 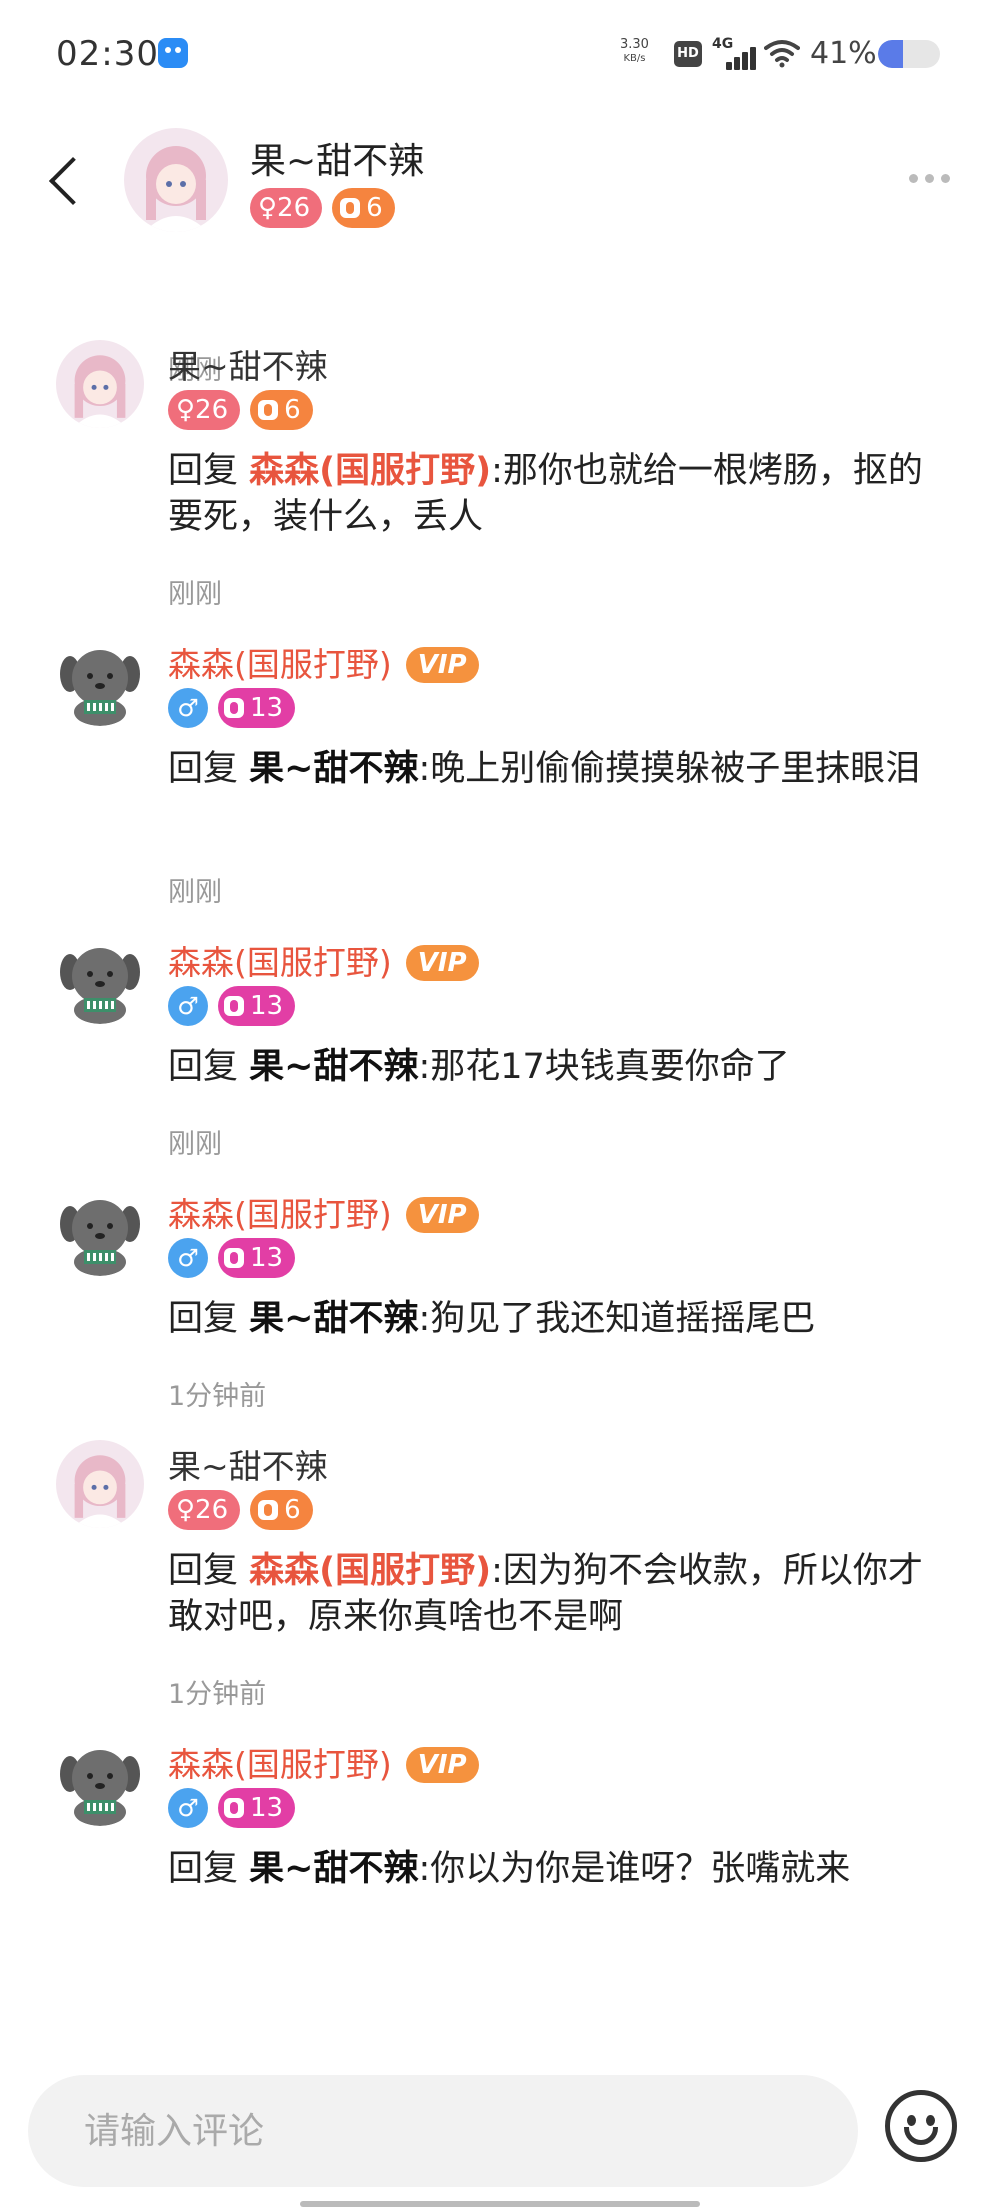 I want to click on comment-text: 回复 果~甜不辣:你以为你是谁呀？张嘴就来, so click(x=548, y=1869).